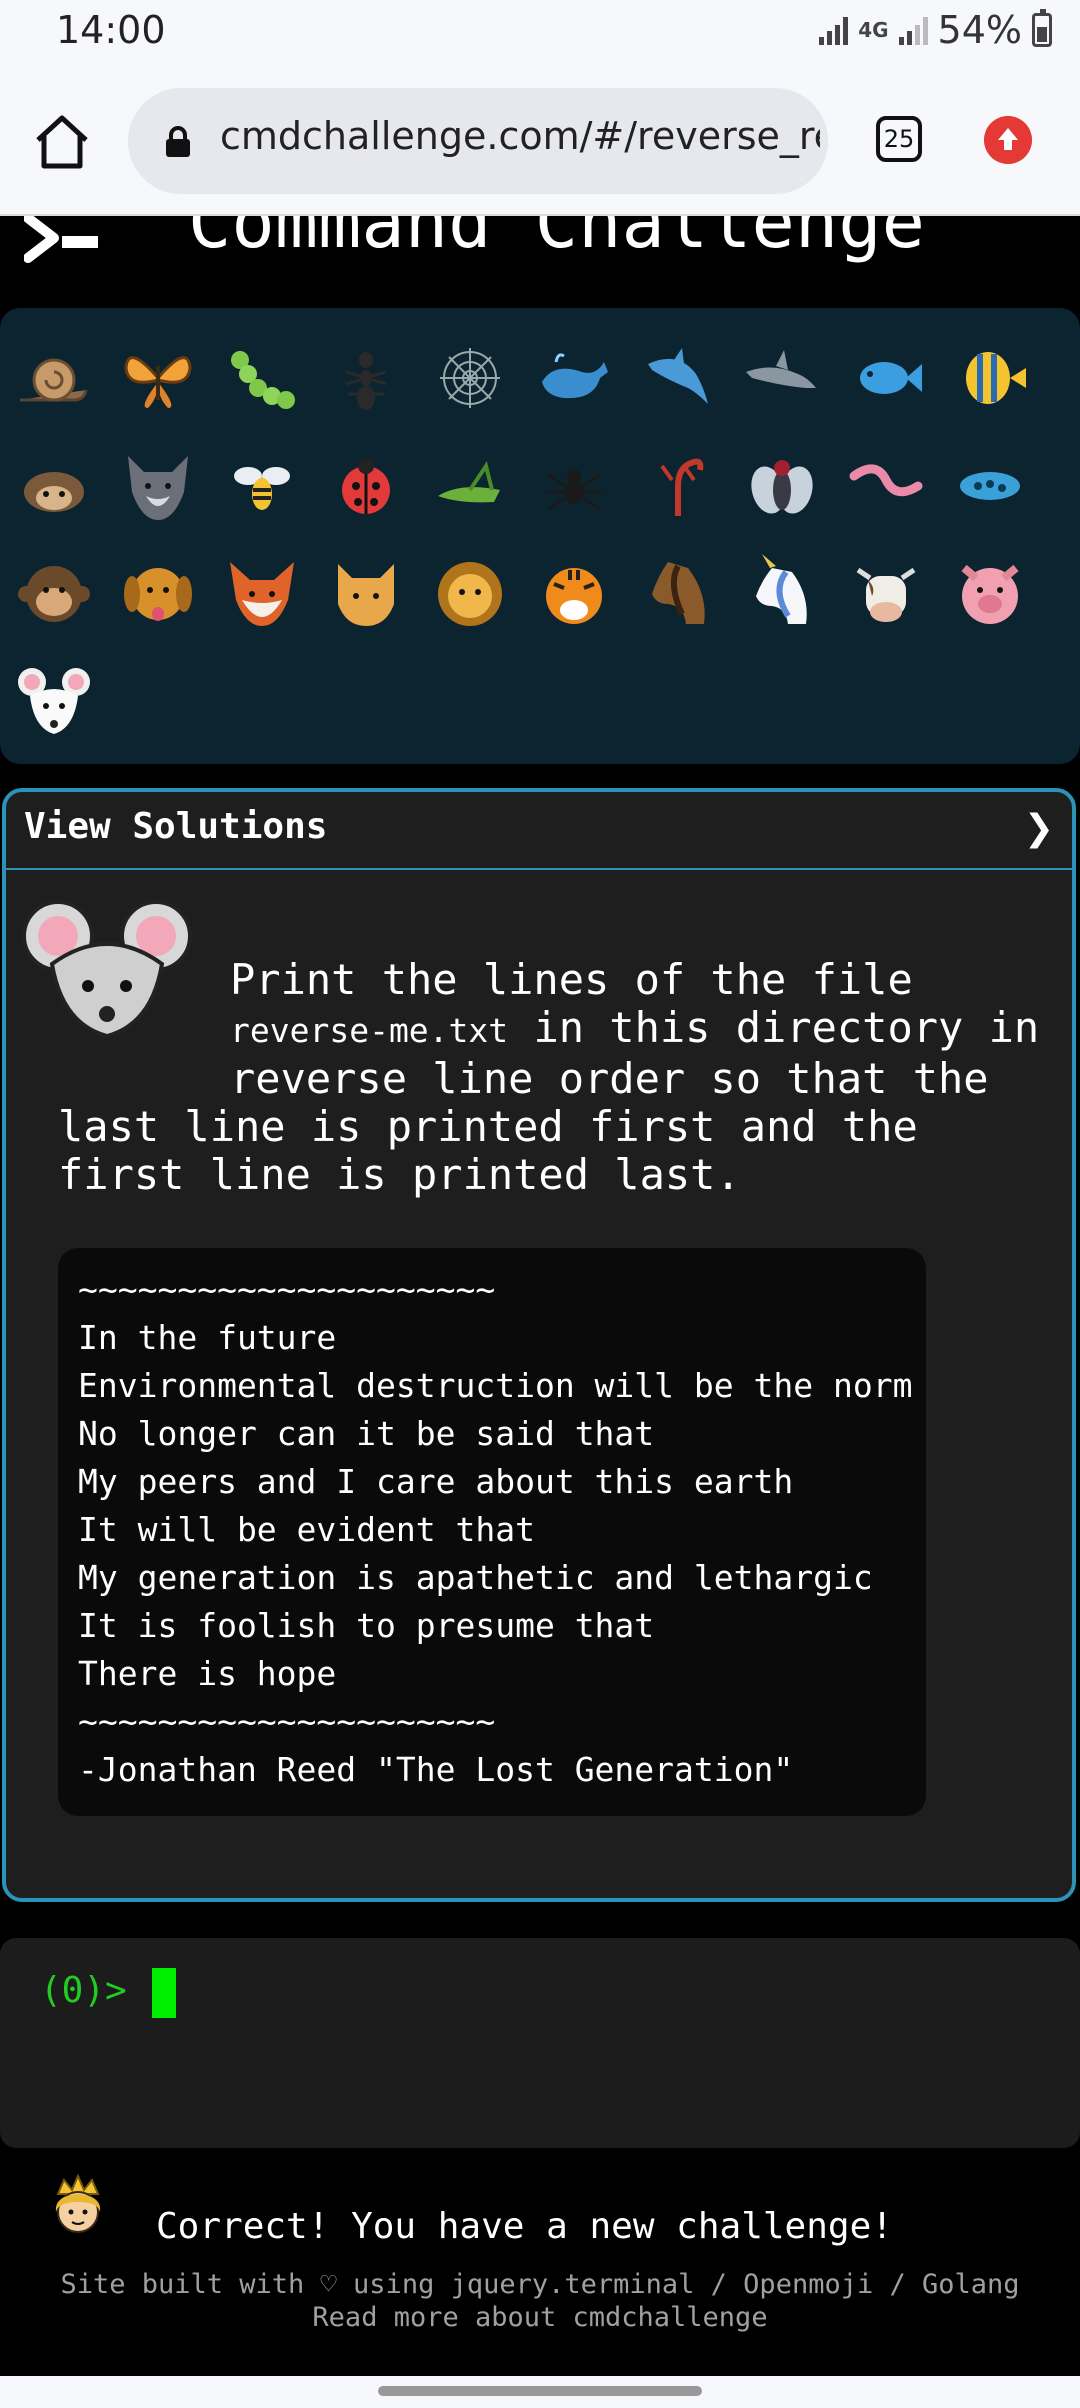  What do you see at coordinates (782, 378) in the screenshot?
I see `shark-icon` at bounding box center [782, 378].